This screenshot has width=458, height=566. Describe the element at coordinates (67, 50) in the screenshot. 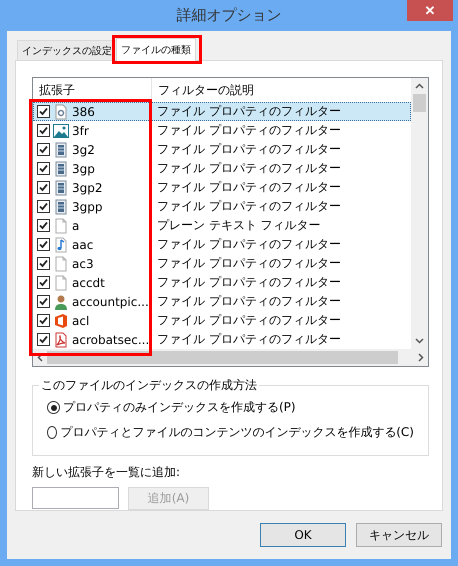

I see `tab: インデックスの設定` at that location.